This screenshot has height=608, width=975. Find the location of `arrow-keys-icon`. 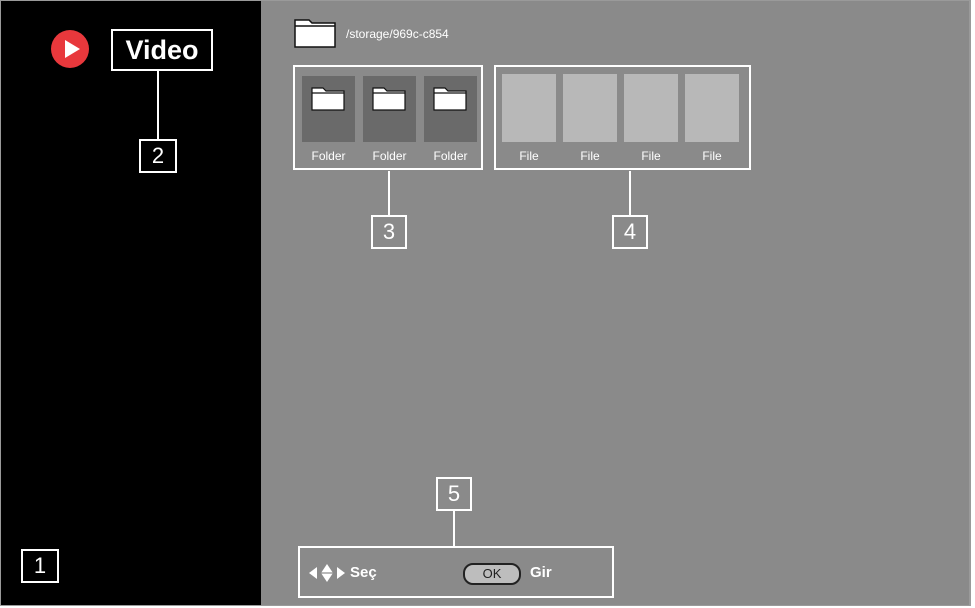

arrow-keys-icon is located at coordinates (327, 573).